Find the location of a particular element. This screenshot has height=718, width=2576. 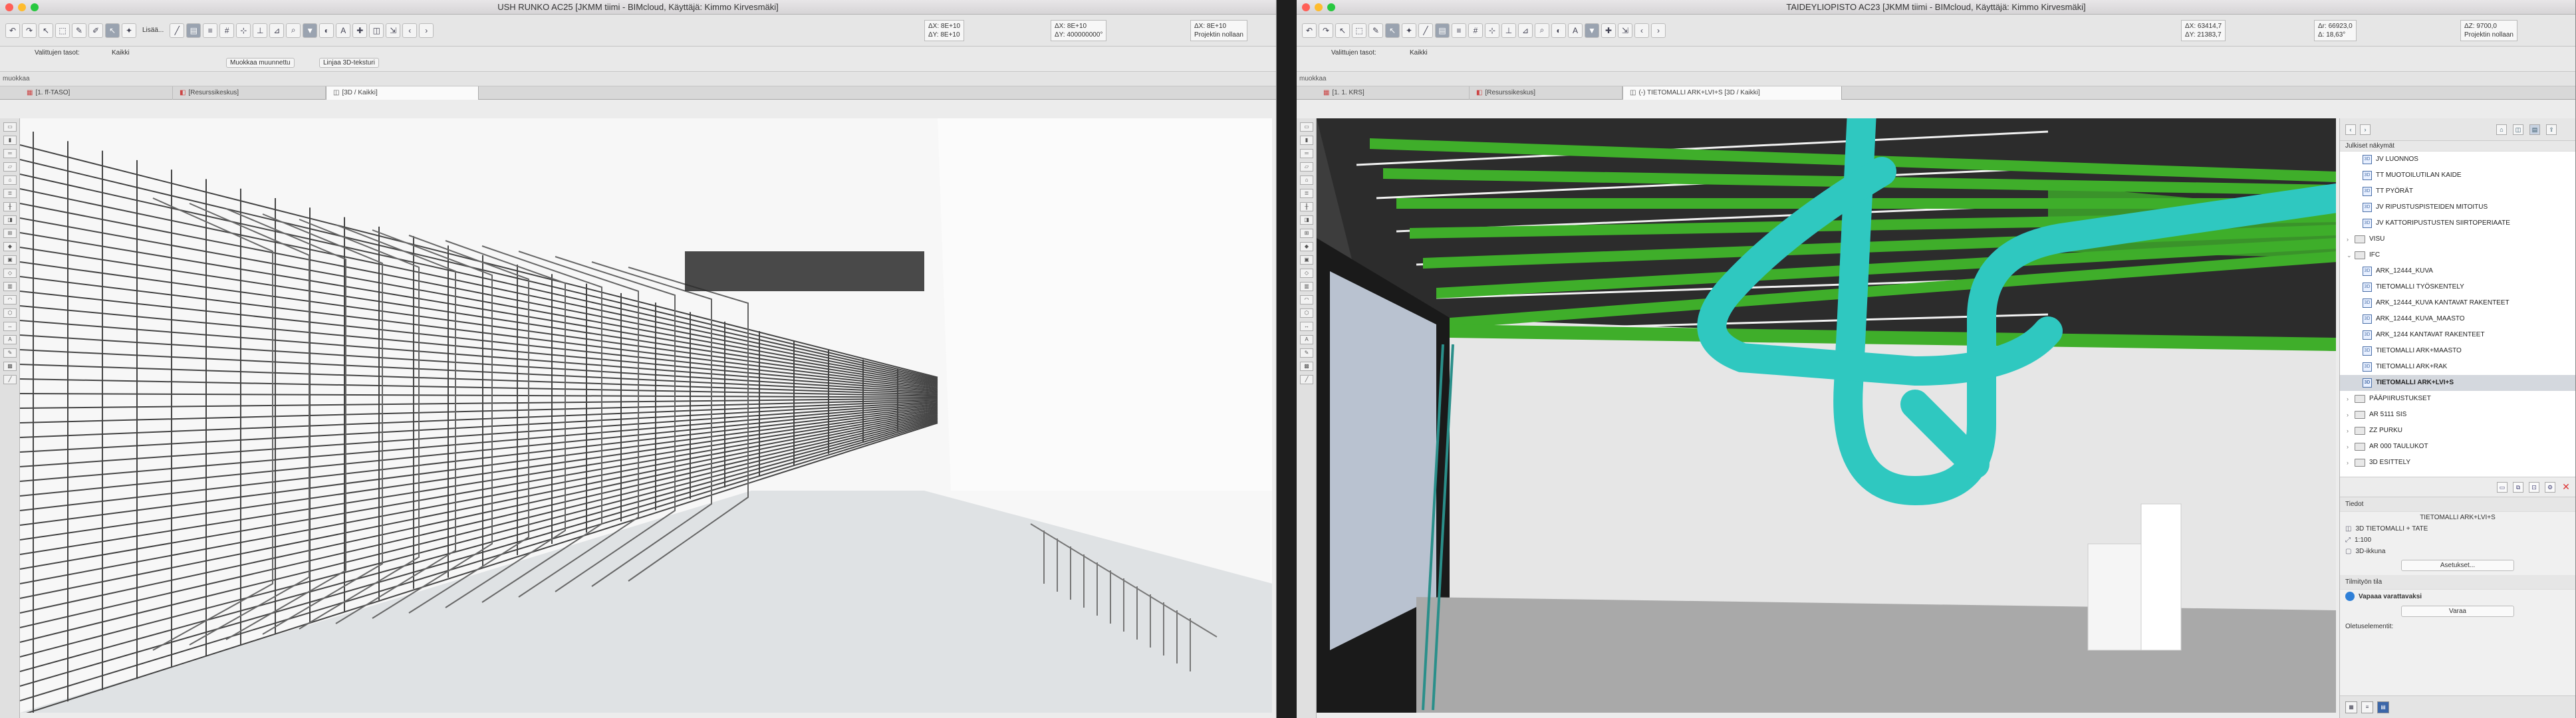

settings-icon: ⚙ is located at coordinates (2550, 487).